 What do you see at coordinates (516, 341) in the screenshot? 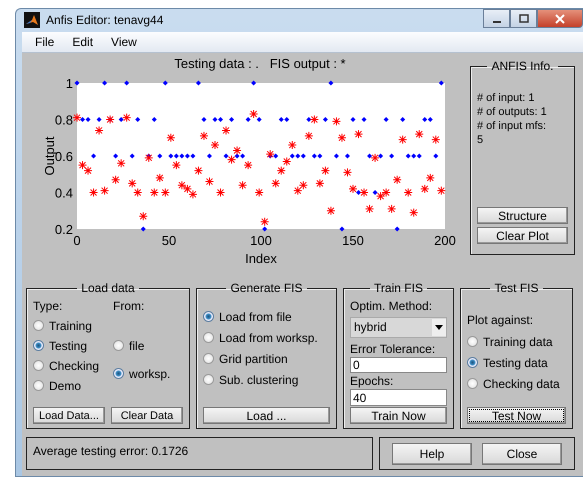
I see `radio-option: Training data` at bounding box center [516, 341].